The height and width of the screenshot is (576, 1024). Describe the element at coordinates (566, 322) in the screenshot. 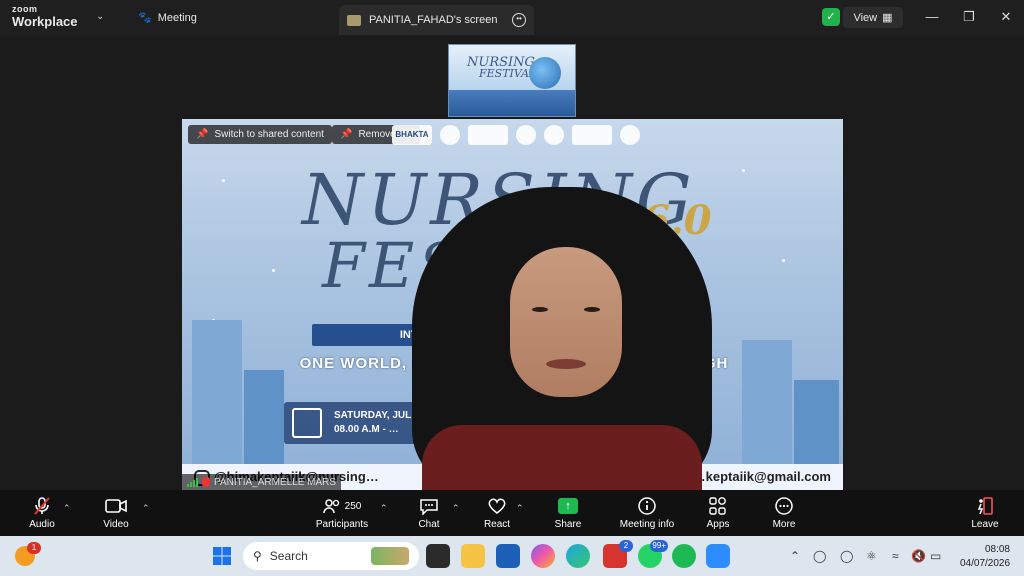

I see `face` at that location.